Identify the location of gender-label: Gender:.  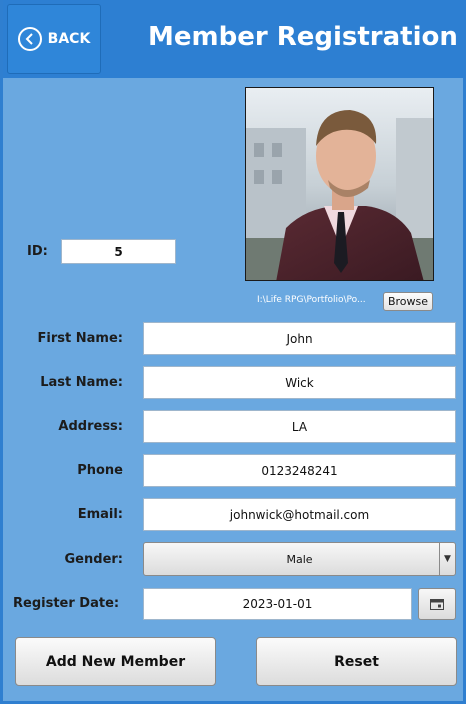
(93, 559).